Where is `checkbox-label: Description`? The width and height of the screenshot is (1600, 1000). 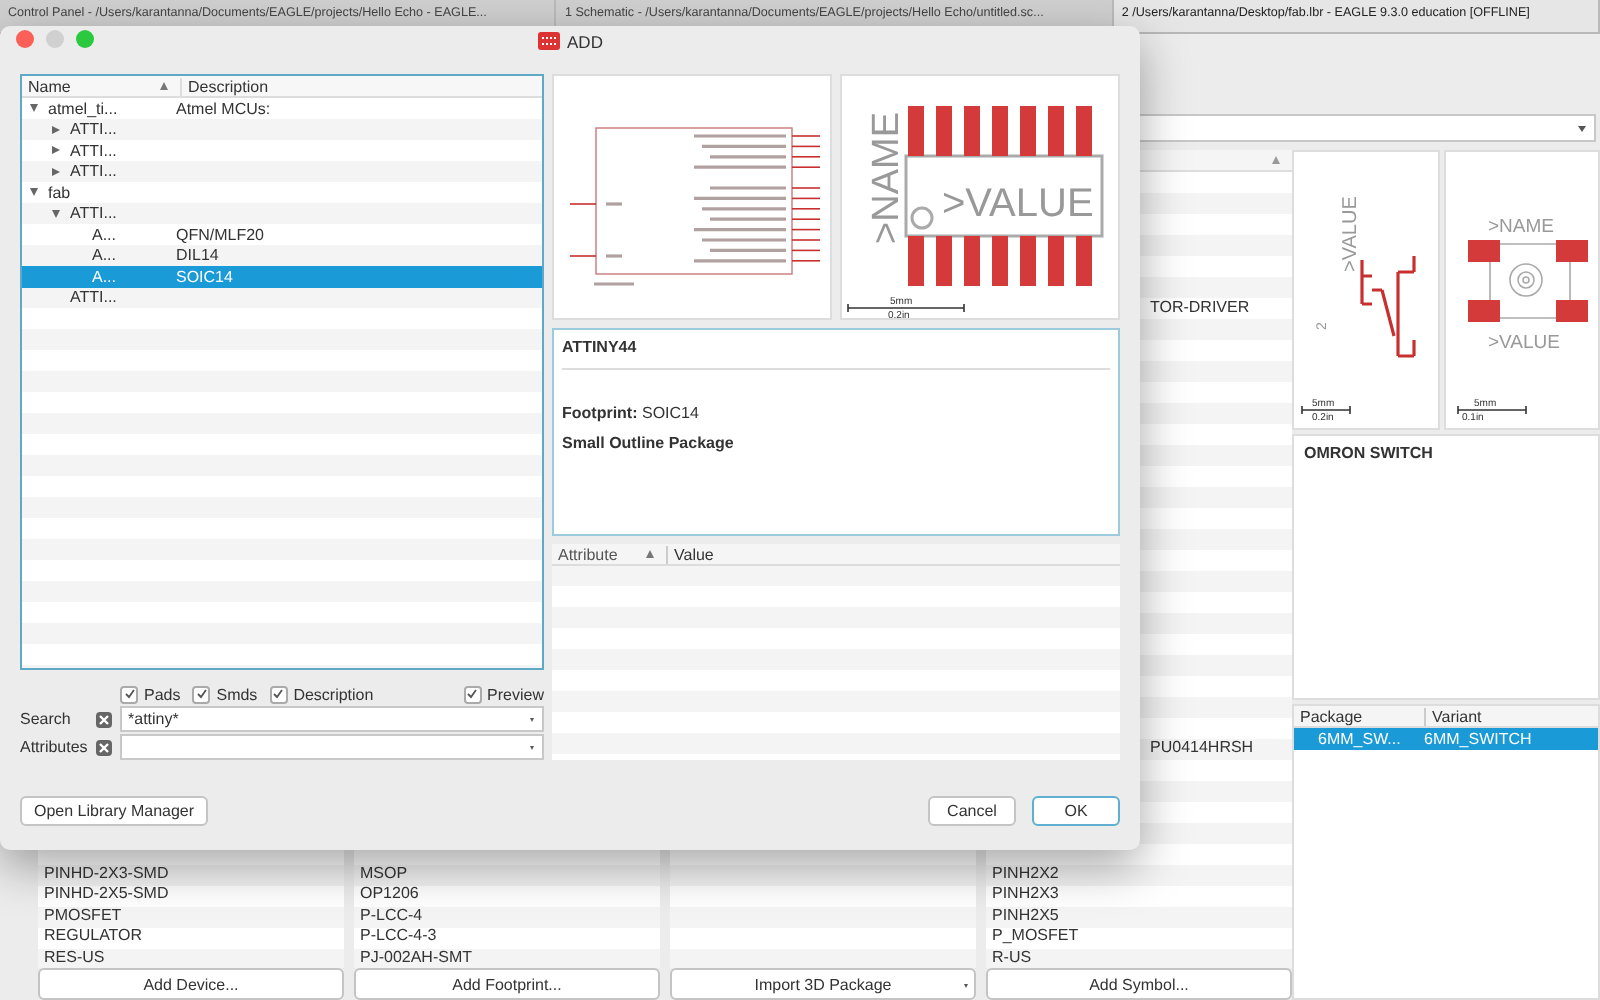 checkbox-label: Description is located at coordinates (333, 694).